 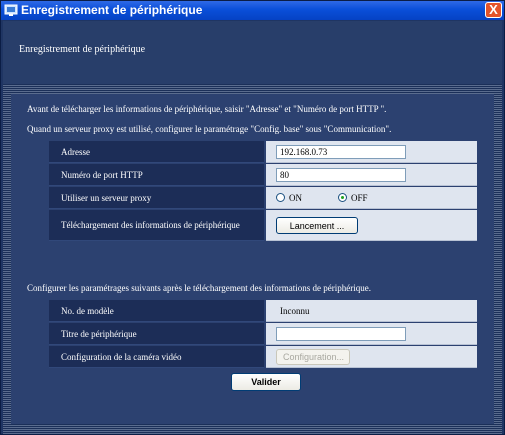 What do you see at coordinates (252, 429) in the screenshot?
I see `divider-stripe-bottom` at bounding box center [252, 429].